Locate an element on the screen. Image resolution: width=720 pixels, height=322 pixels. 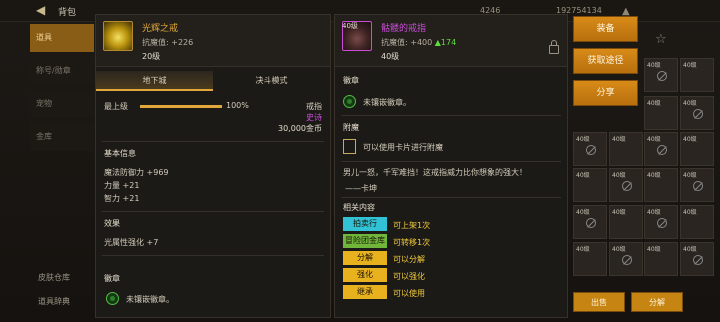
basic-line: 魔法防御力 +969 is located at coordinates (136, 172).